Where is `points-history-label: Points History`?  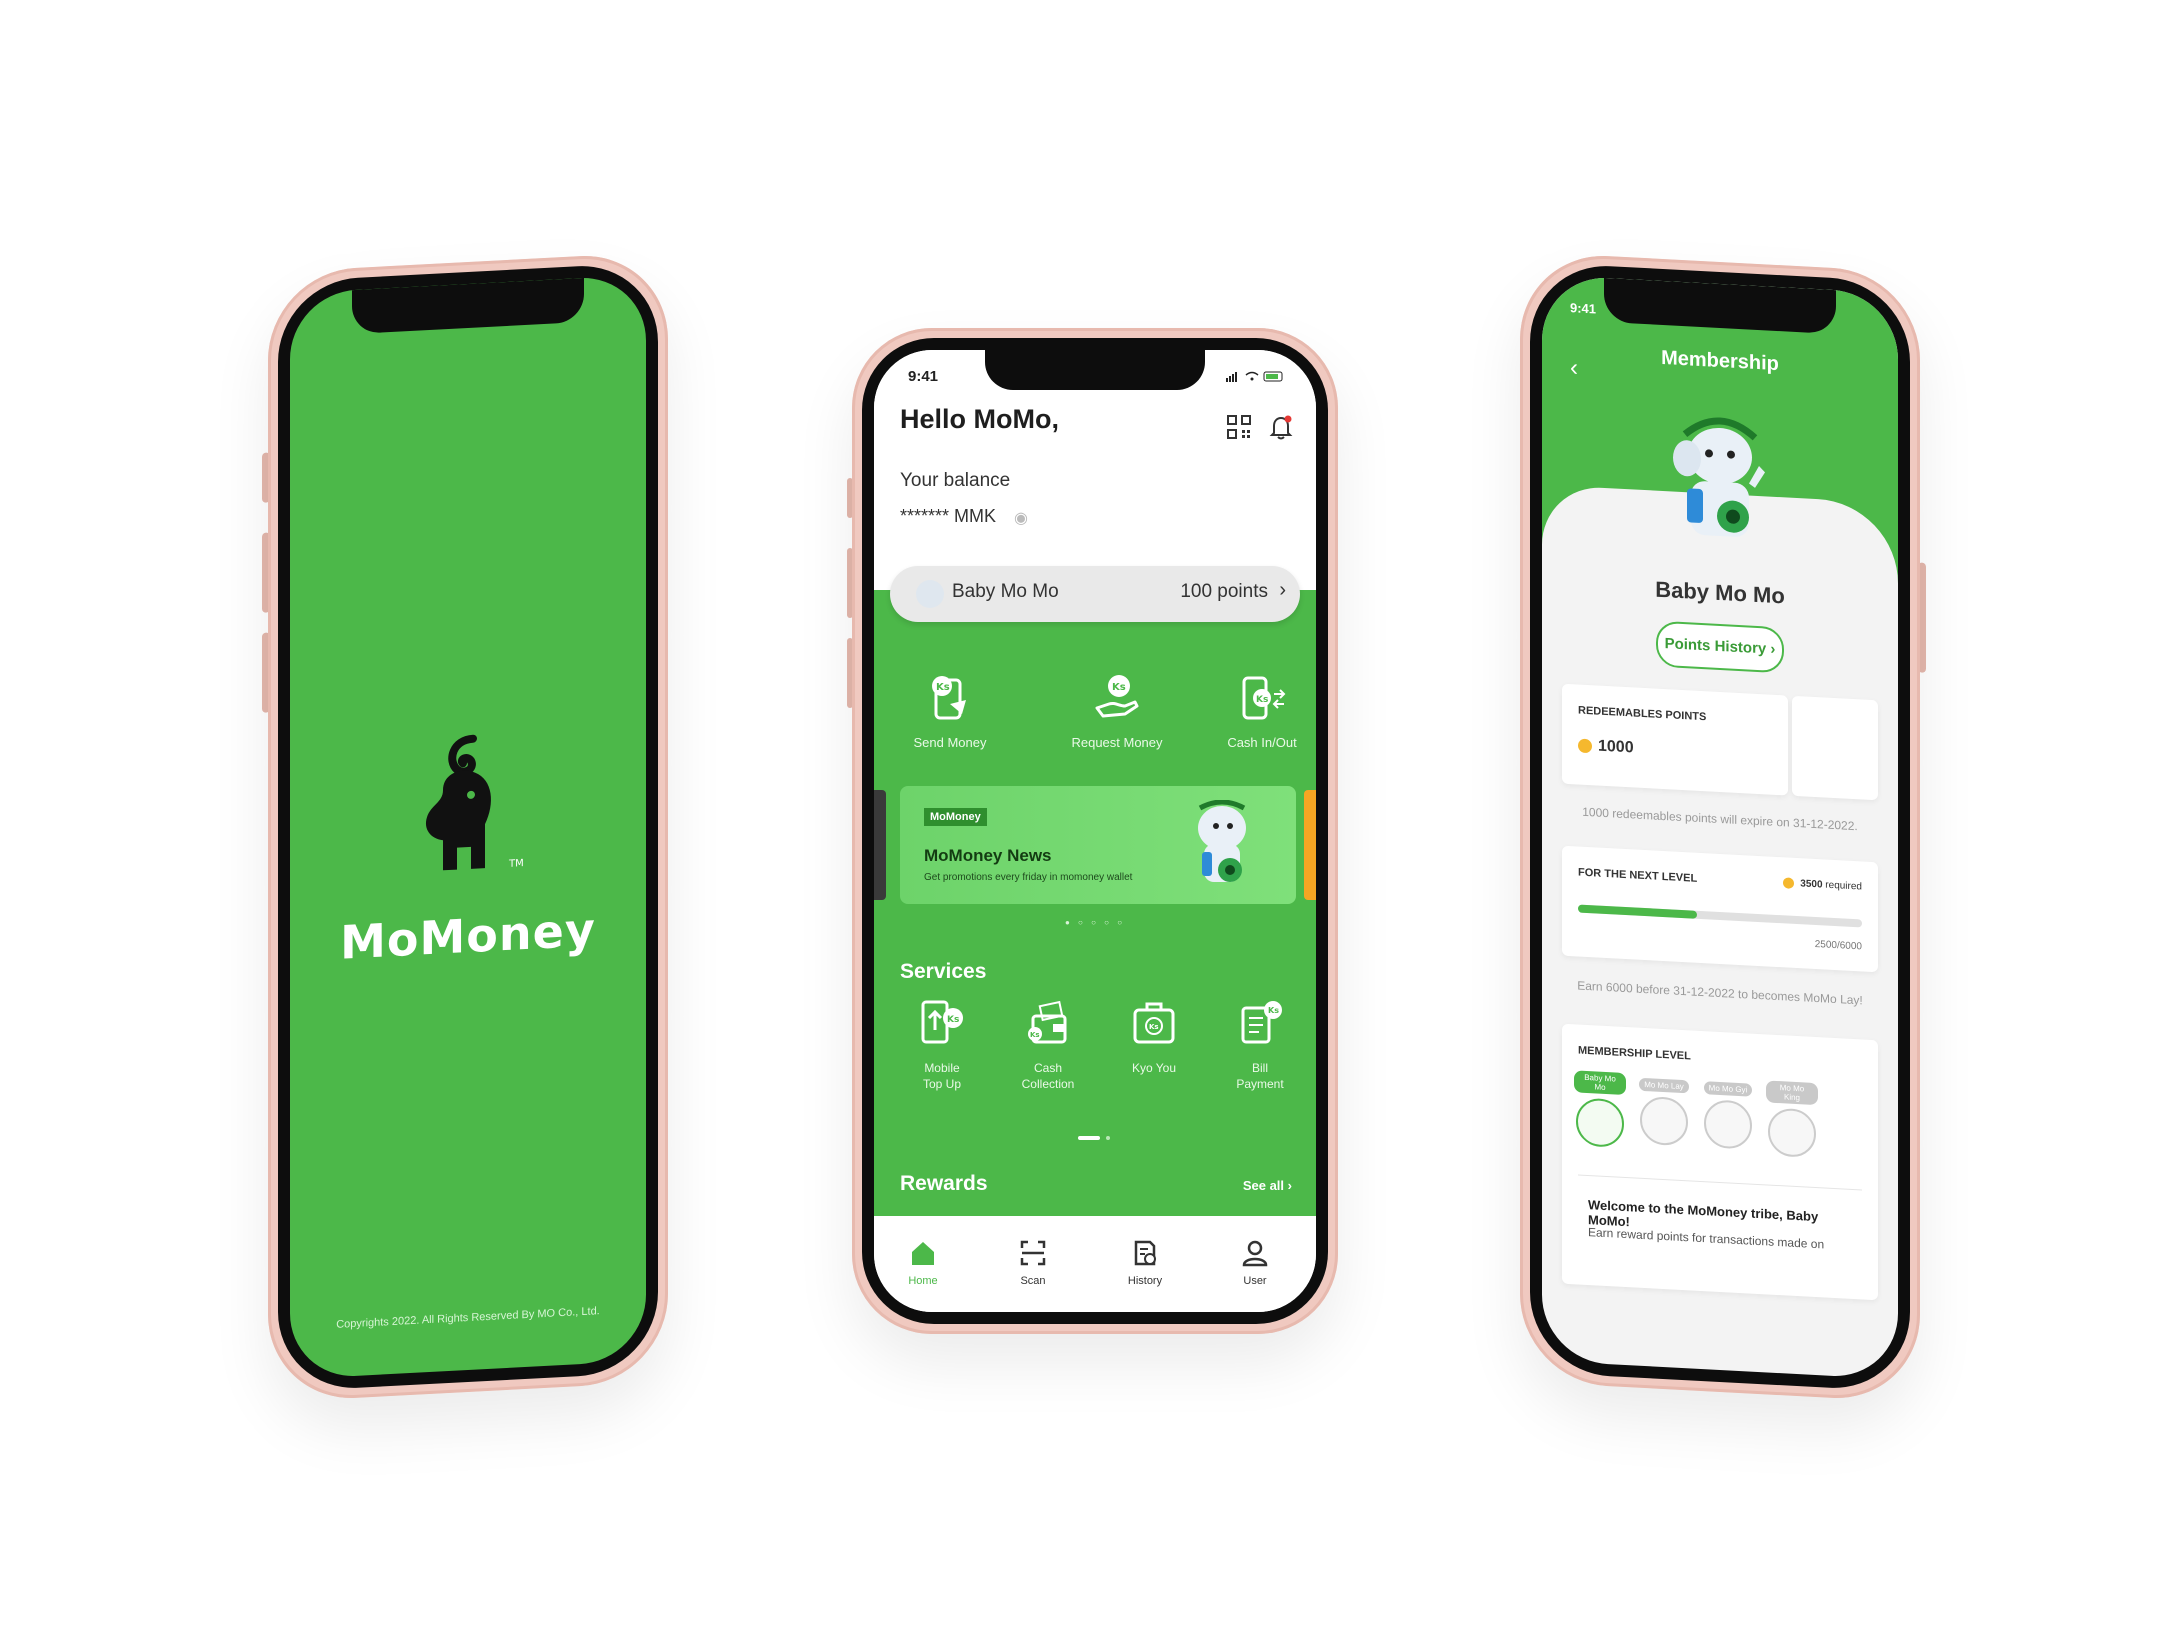 points-history-label: Points History is located at coordinates (1715, 646).